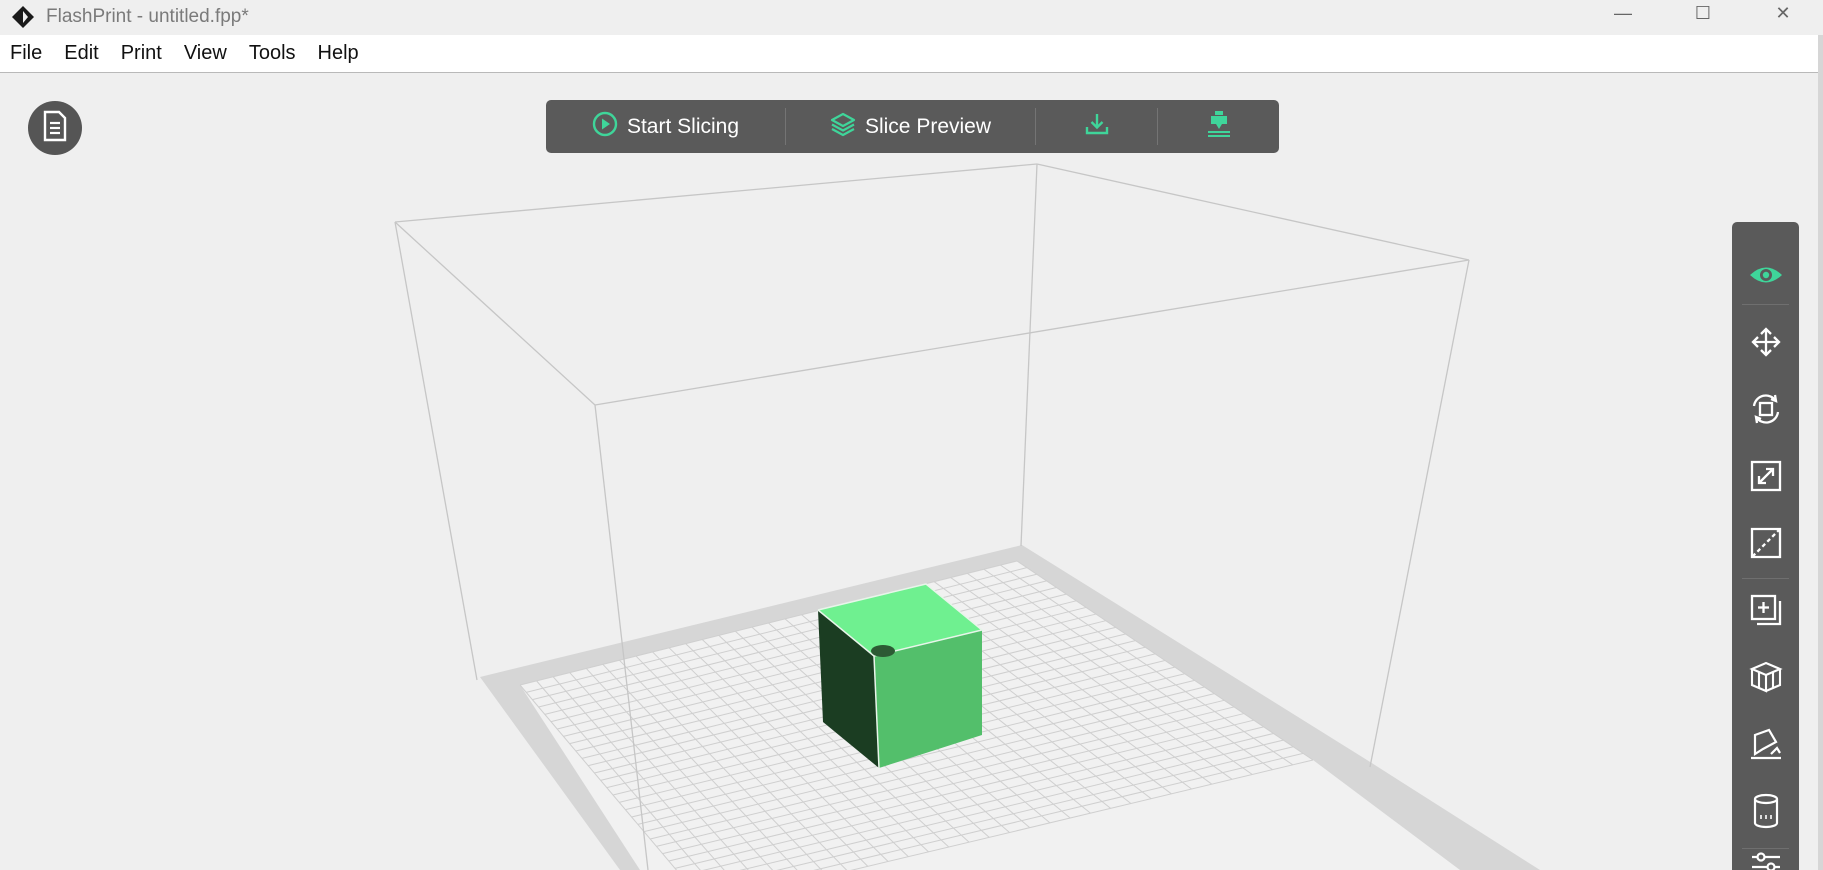 The image size is (1823, 870). I want to click on rotate-icon, so click(1766, 411).